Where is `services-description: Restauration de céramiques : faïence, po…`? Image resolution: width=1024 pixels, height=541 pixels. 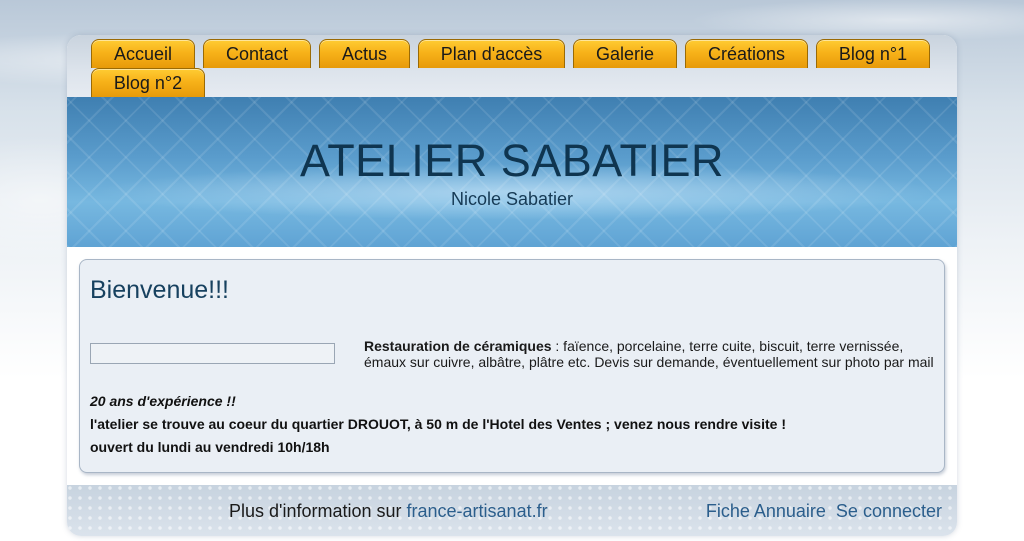
services-description: Restauration de céramiques : faïence, po… is located at coordinates (649, 354).